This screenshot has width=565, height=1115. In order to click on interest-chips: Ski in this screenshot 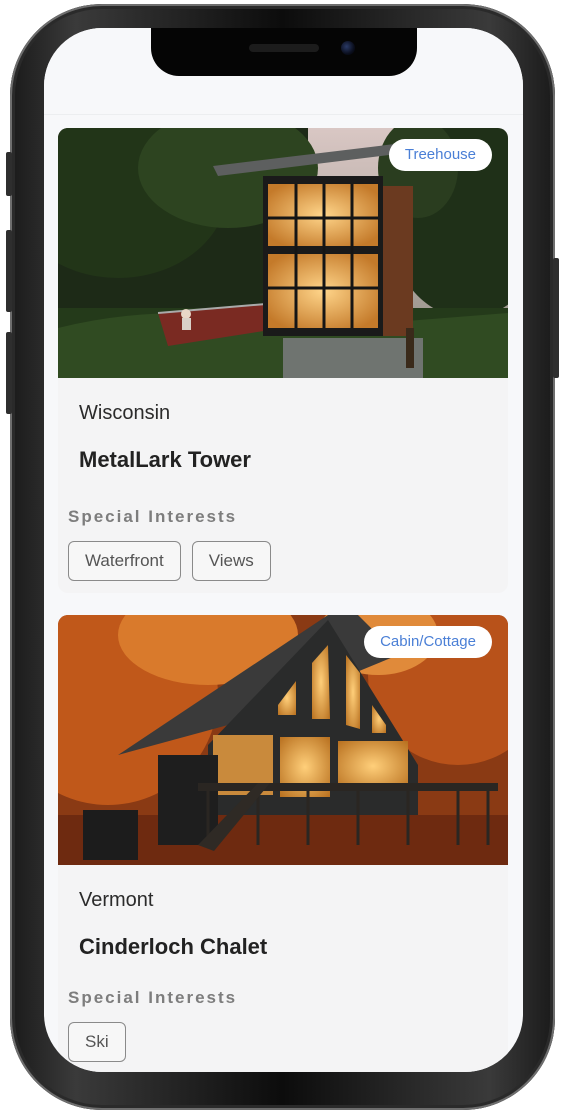, I will do `click(283, 1042)`.